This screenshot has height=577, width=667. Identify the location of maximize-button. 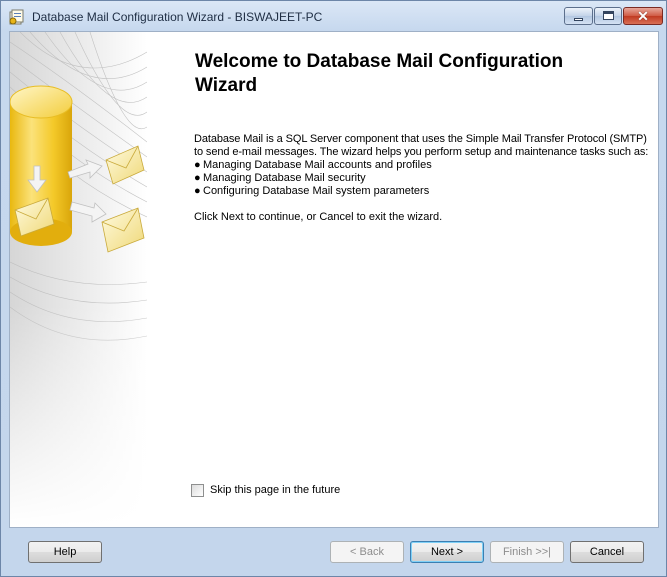
(608, 16).